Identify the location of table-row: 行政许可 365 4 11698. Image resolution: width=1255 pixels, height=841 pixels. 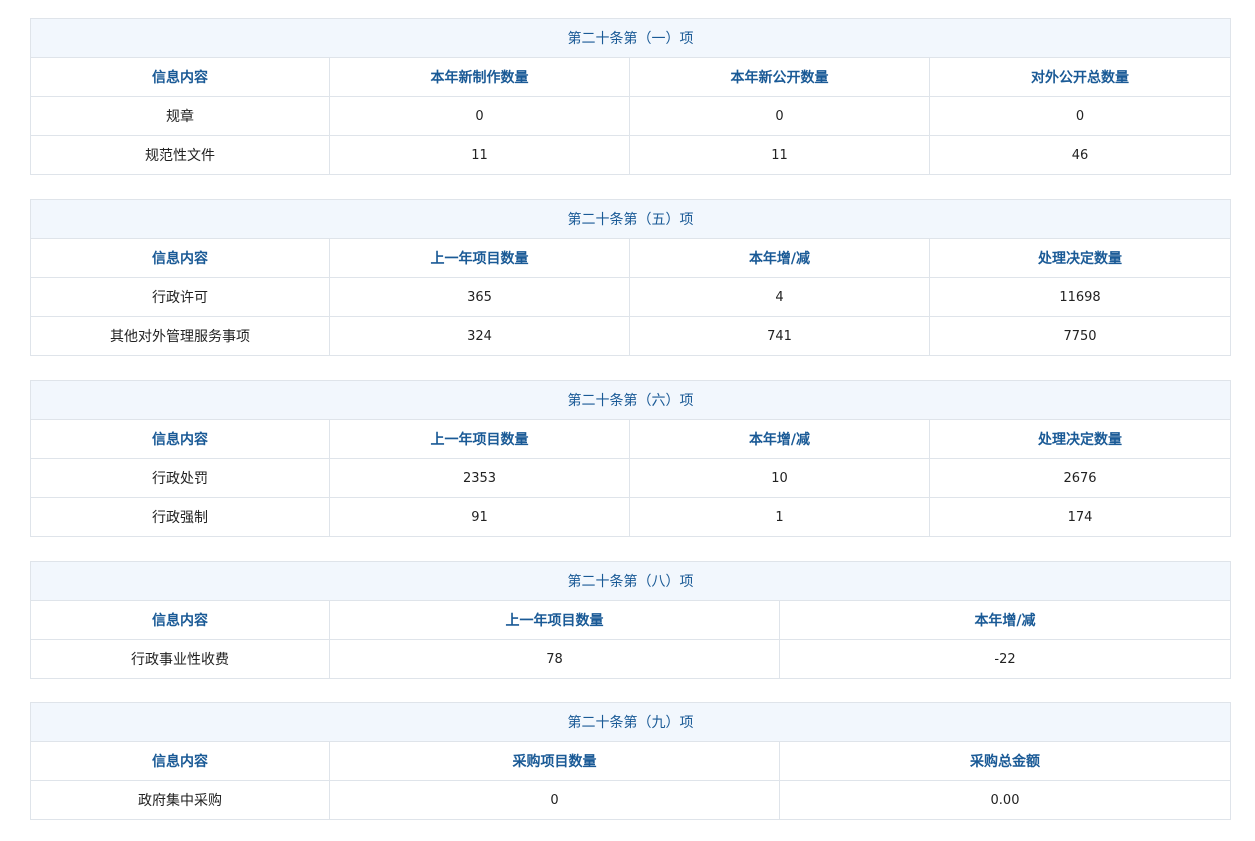
(630, 297).